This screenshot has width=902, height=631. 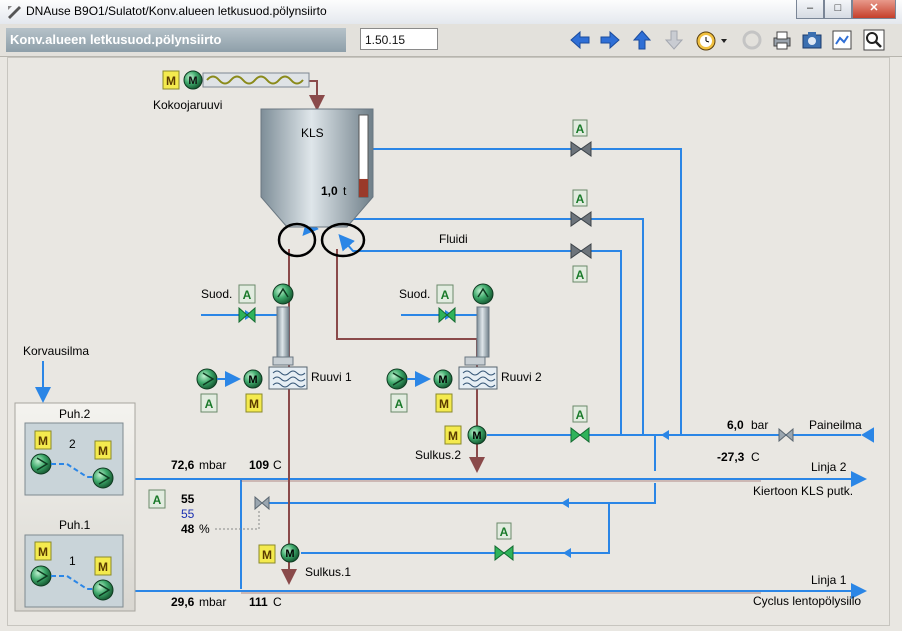 What do you see at coordinates (363, 187) in the screenshot?
I see `kls-level-fill` at bounding box center [363, 187].